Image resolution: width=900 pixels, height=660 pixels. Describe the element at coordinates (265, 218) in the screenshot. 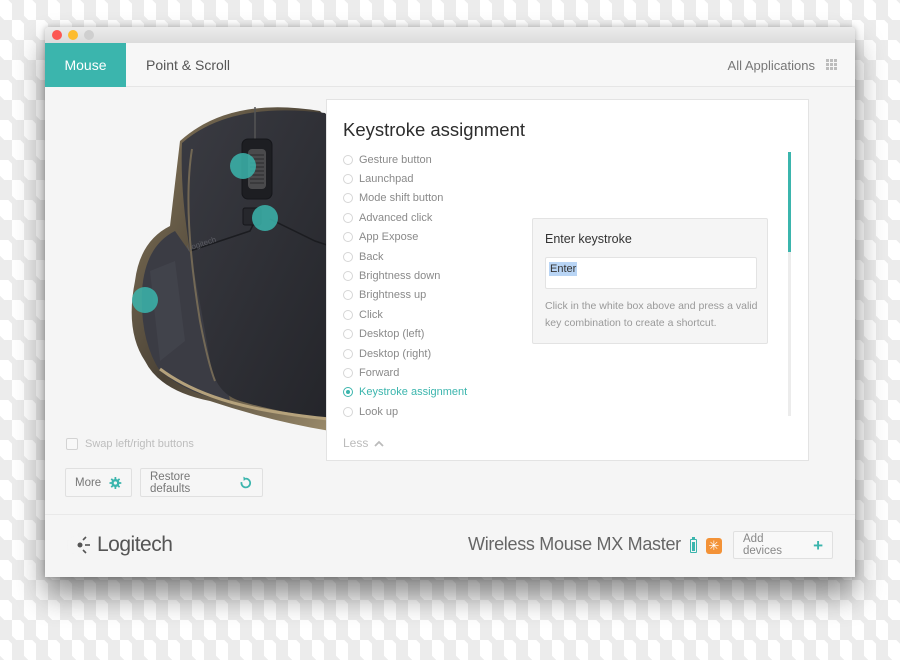

I see `hotspot-mode-shift` at that location.